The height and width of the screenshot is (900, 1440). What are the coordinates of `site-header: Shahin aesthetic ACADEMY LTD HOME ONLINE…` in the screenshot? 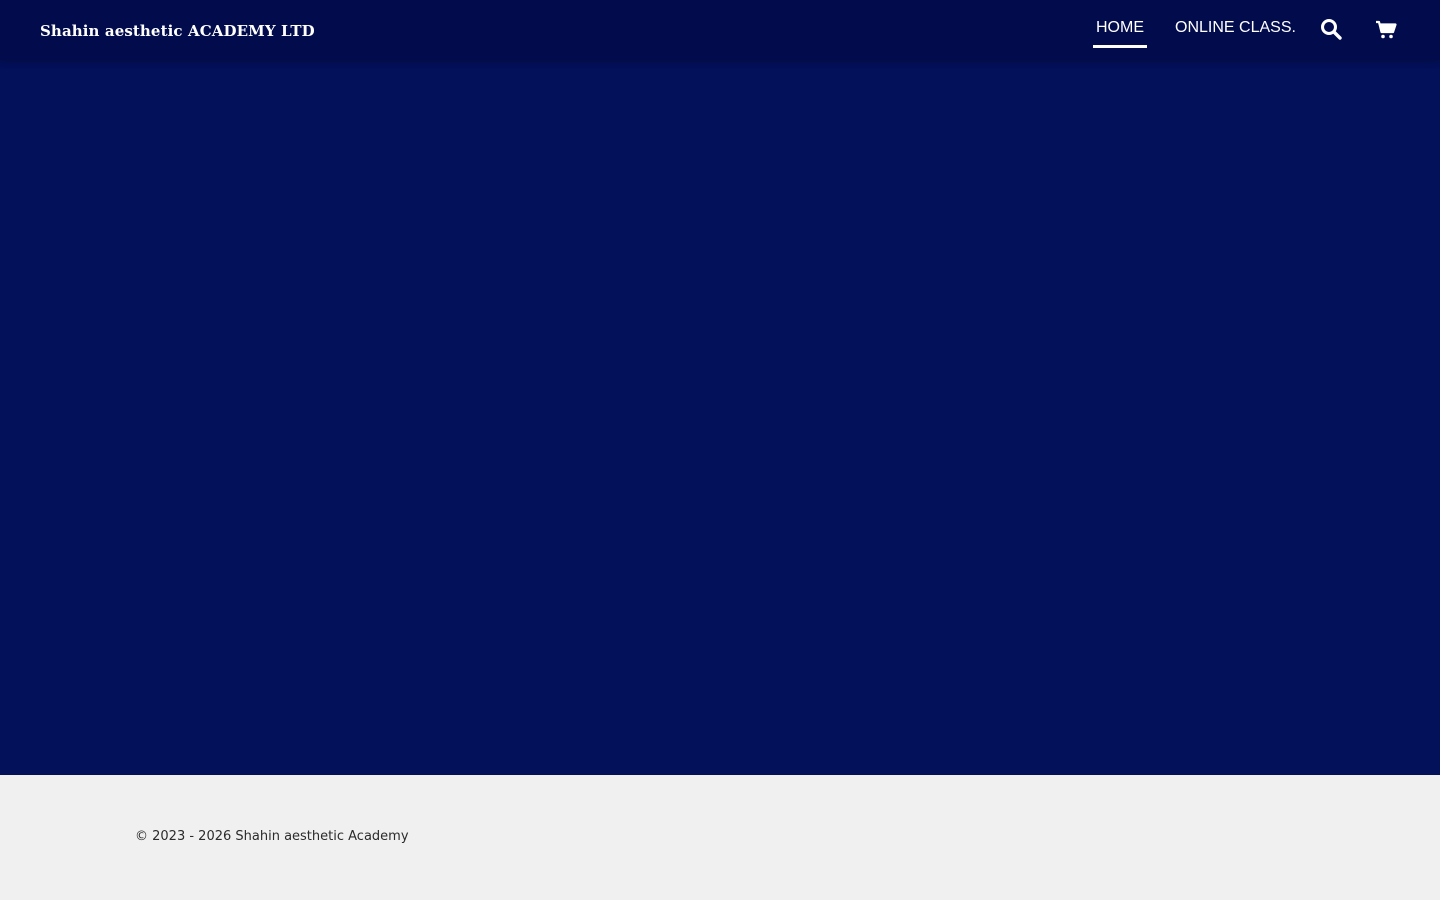 It's located at (720, 30).